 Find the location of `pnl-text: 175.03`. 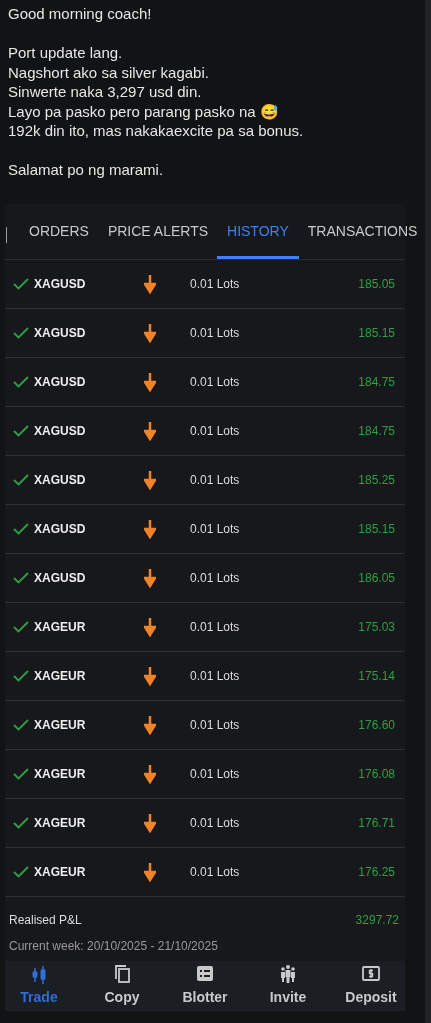

pnl-text: 175.03 is located at coordinates (376, 627).